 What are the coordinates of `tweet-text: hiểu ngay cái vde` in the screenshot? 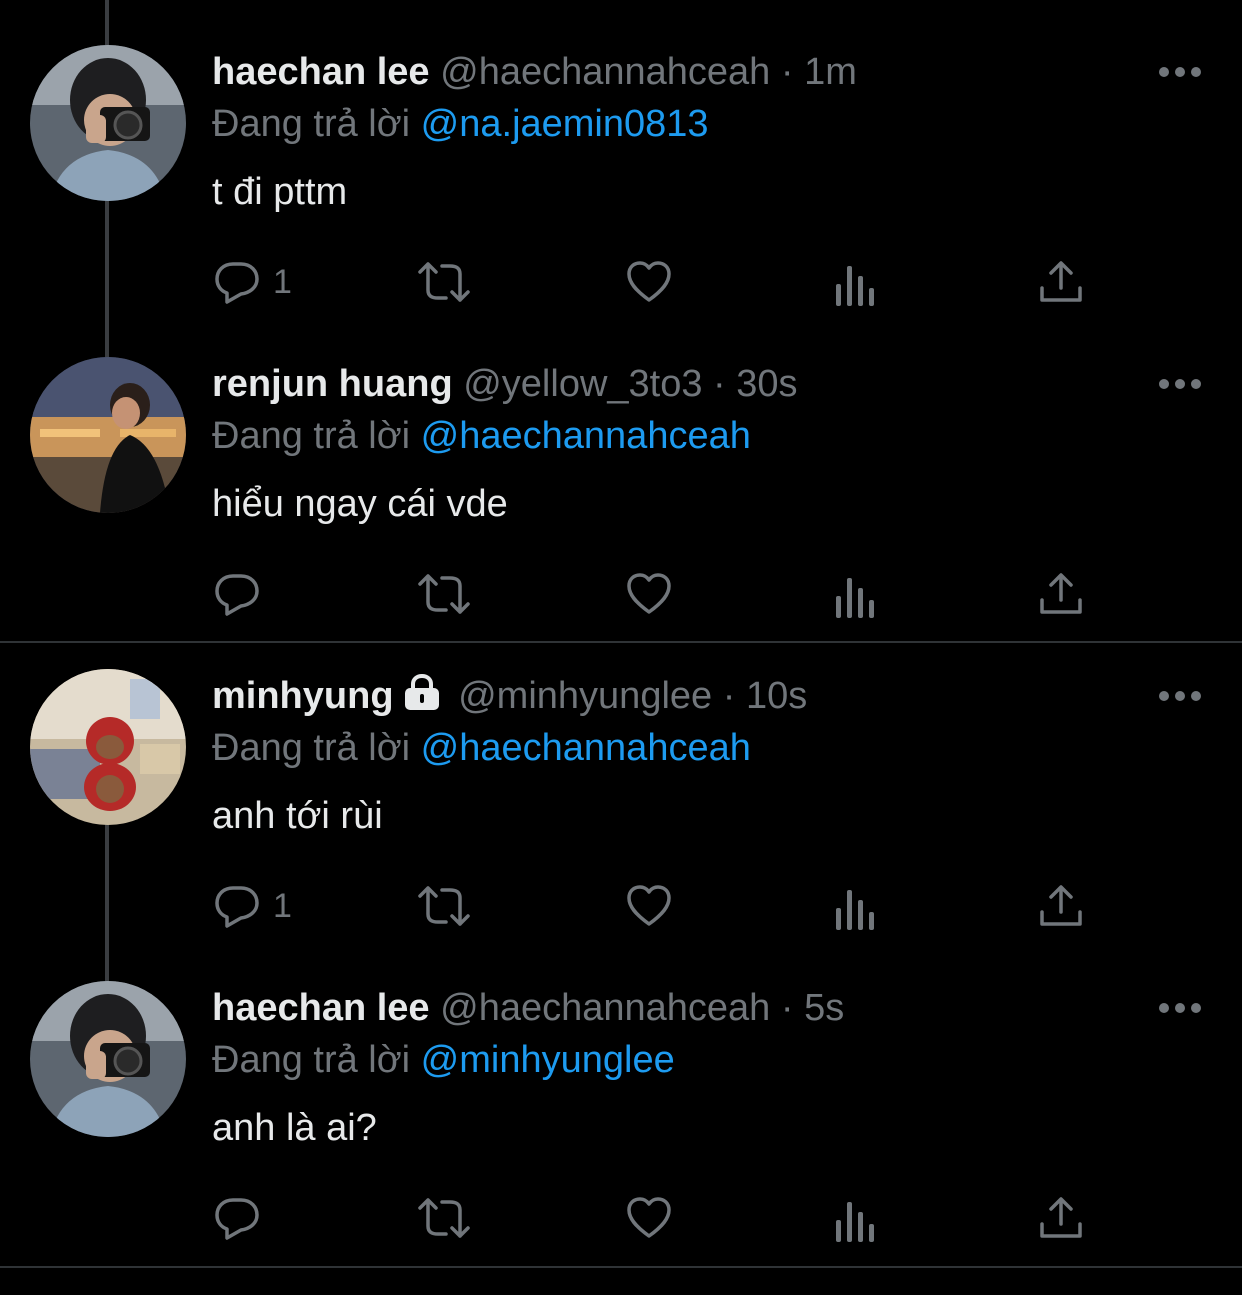 It's located at (360, 504).